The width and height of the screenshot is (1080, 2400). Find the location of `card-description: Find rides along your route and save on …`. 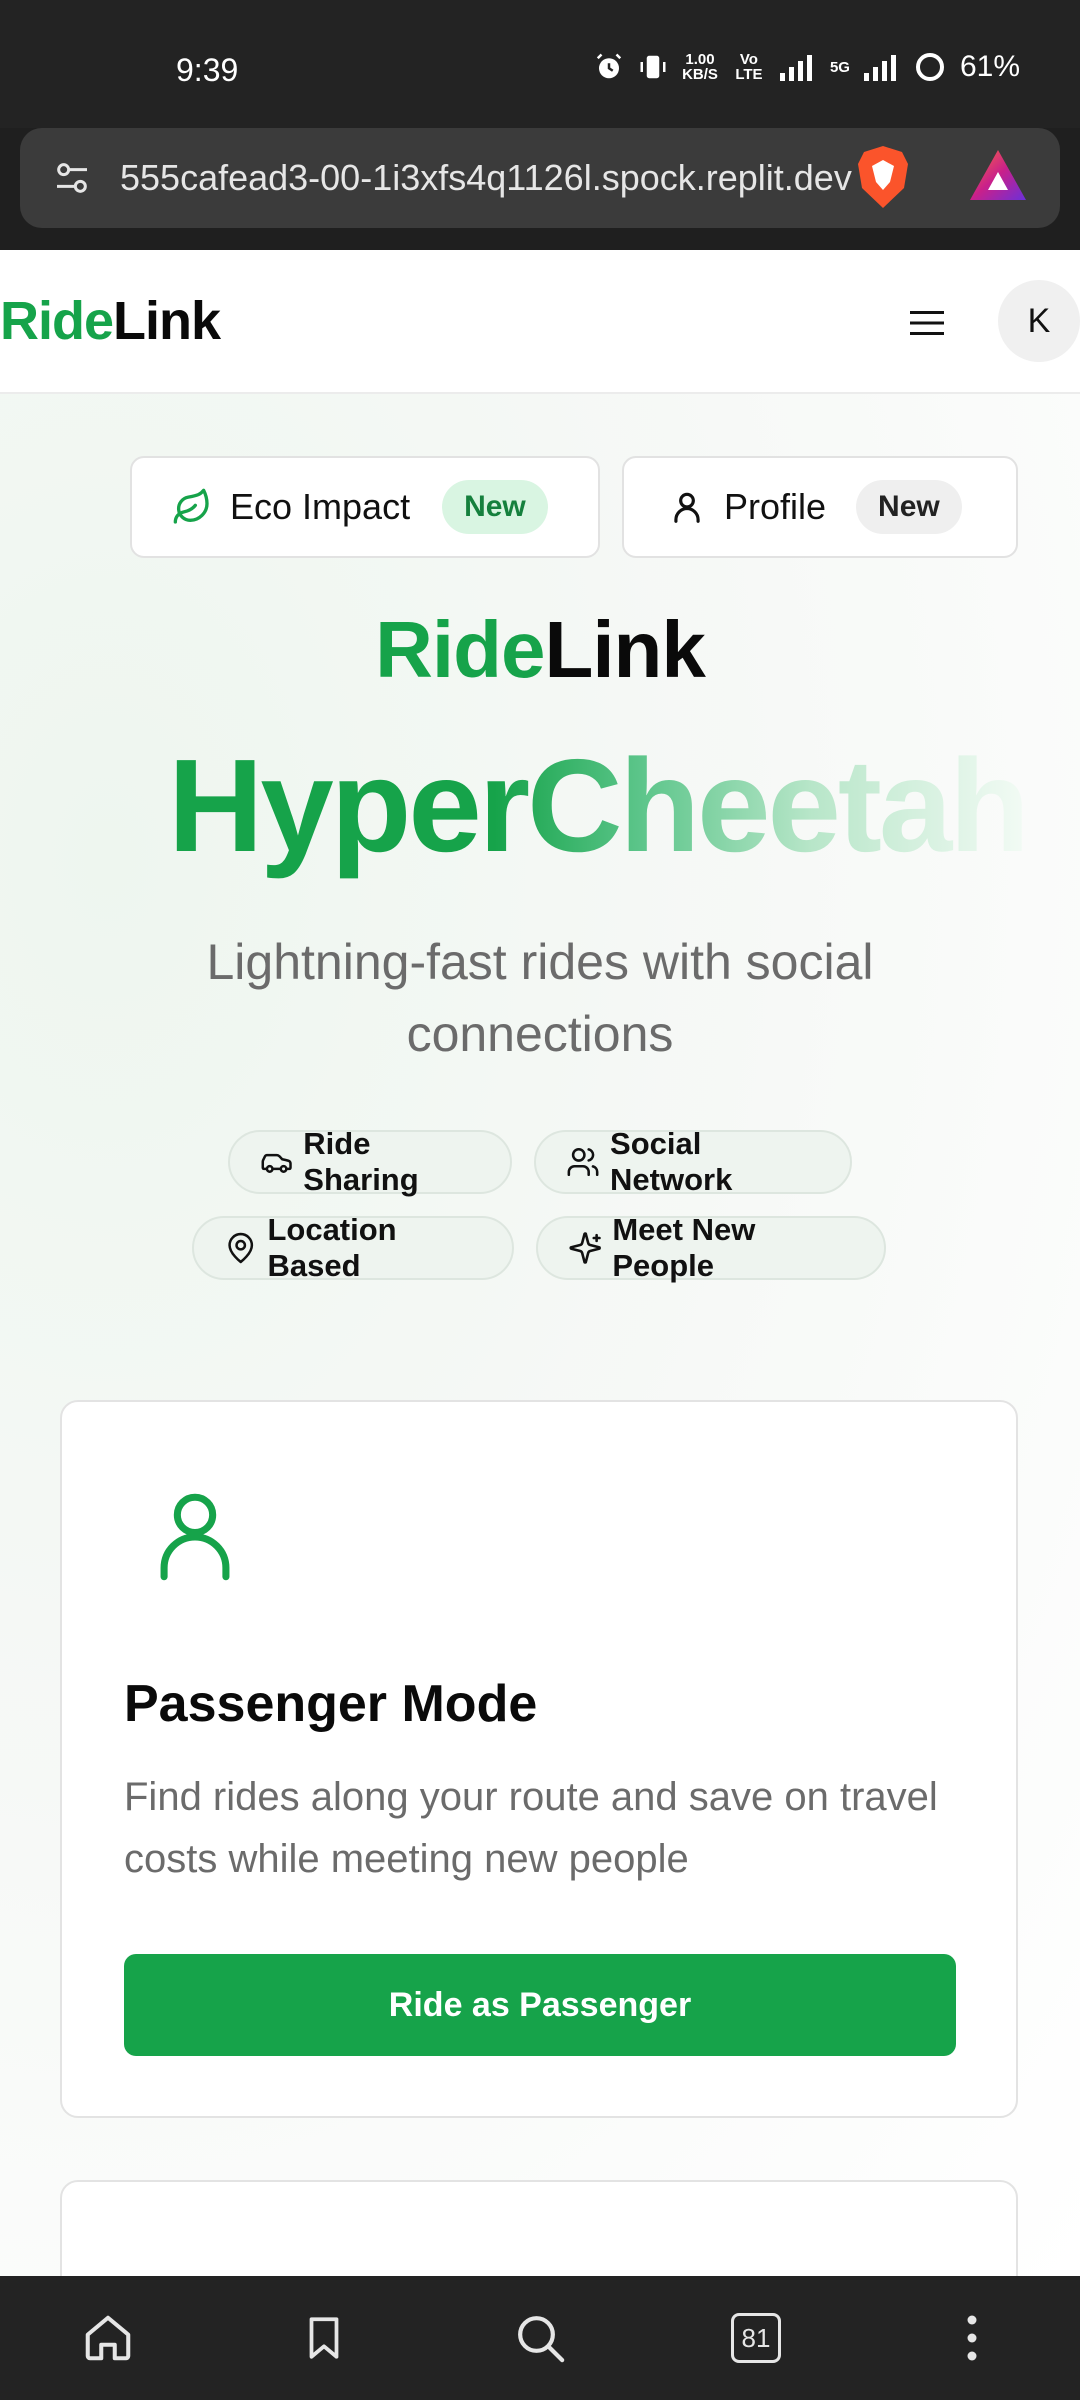

card-description: Find rides along your route and save on … is located at coordinates (531, 1828).